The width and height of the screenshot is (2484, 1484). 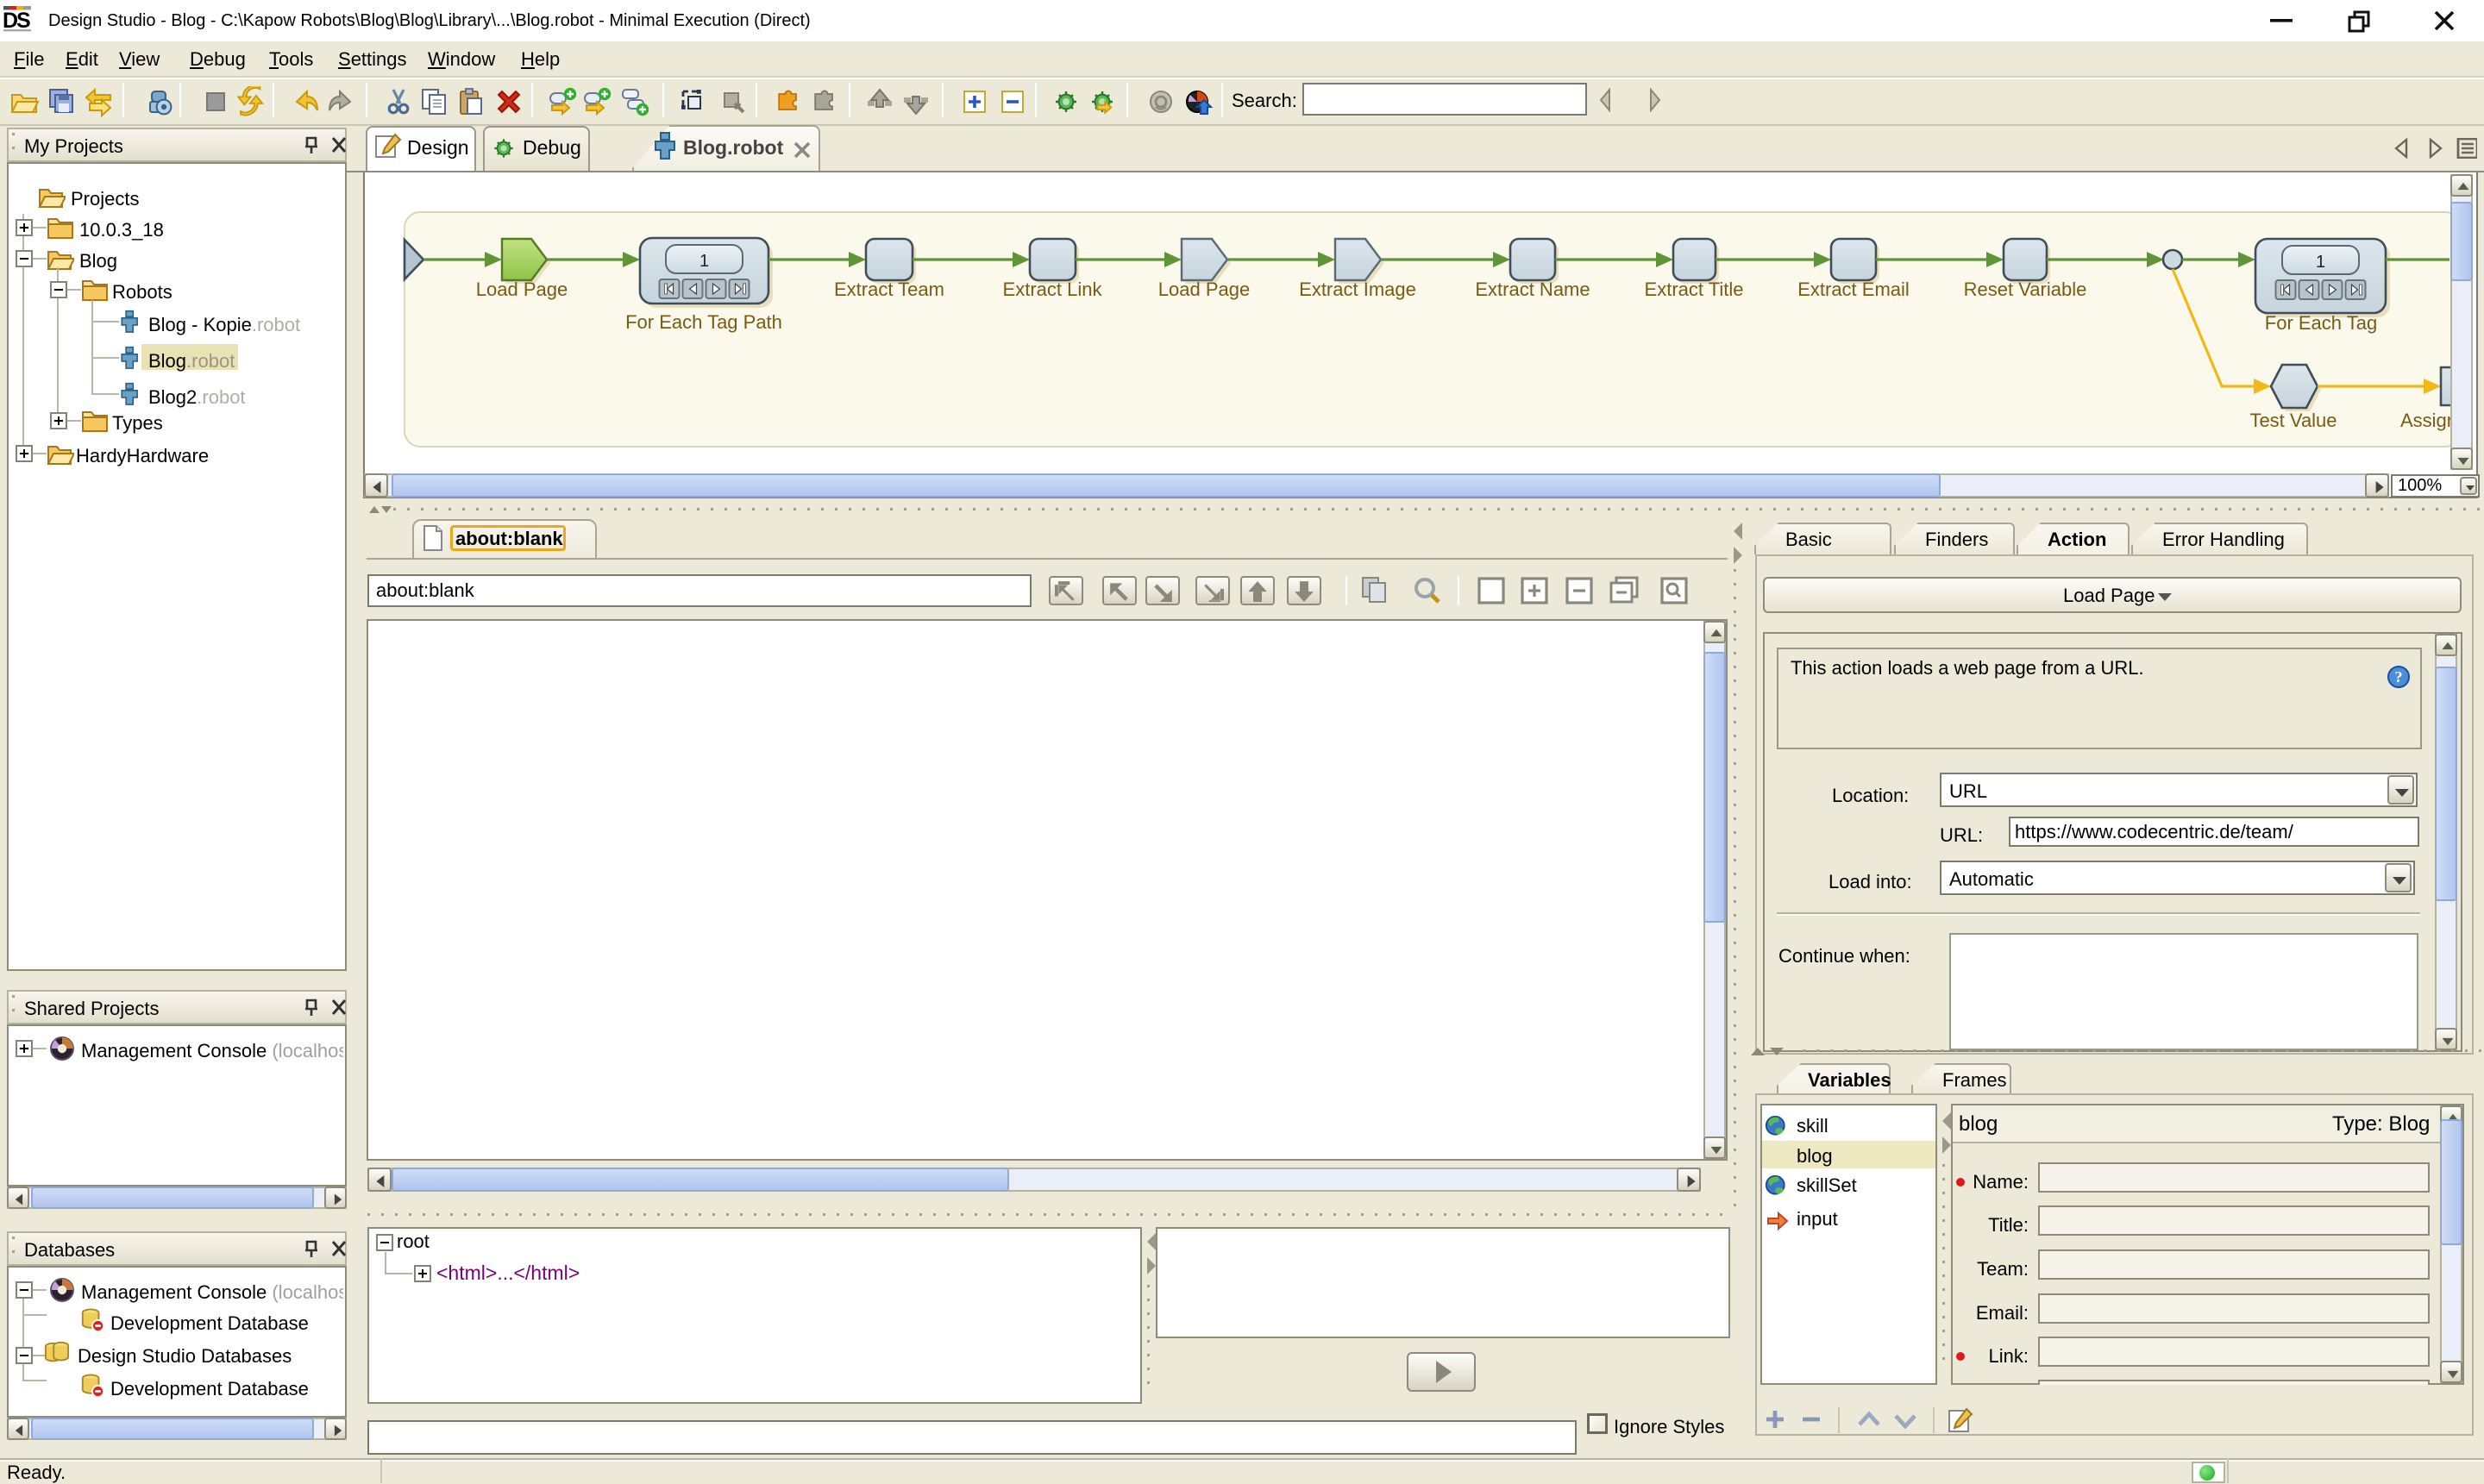 What do you see at coordinates (1694, 289) in the screenshot?
I see `svg-text: Extract Title` at bounding box center [1694, 289].